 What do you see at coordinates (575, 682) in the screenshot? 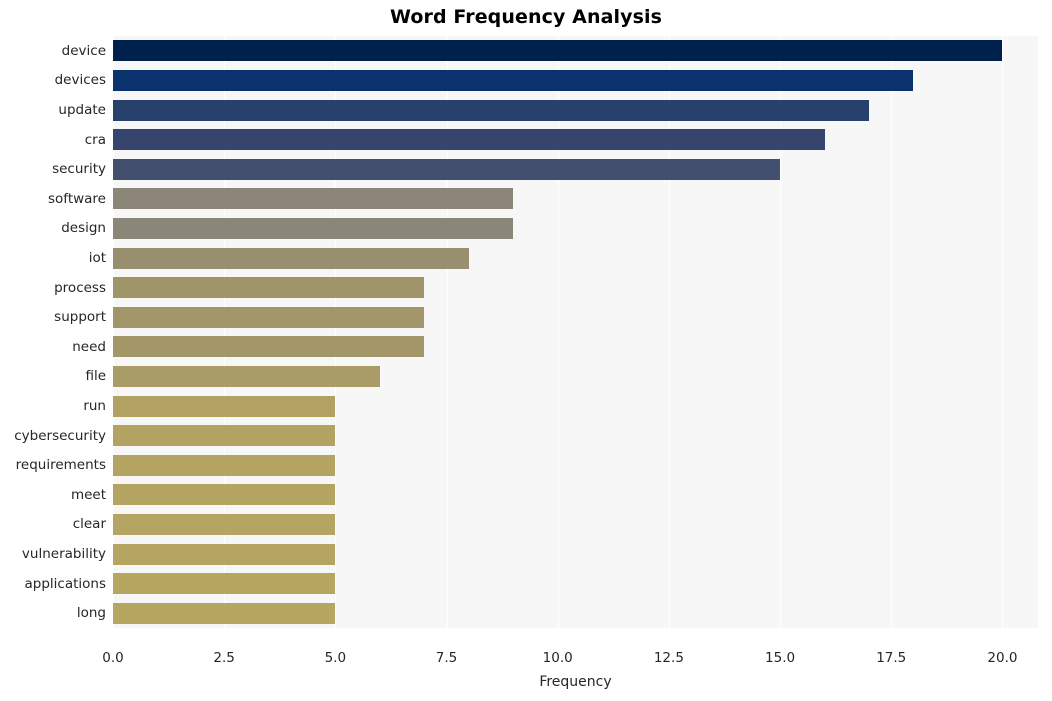
I see `x-axis-title: Frequency` at bounding box center [575, 682].